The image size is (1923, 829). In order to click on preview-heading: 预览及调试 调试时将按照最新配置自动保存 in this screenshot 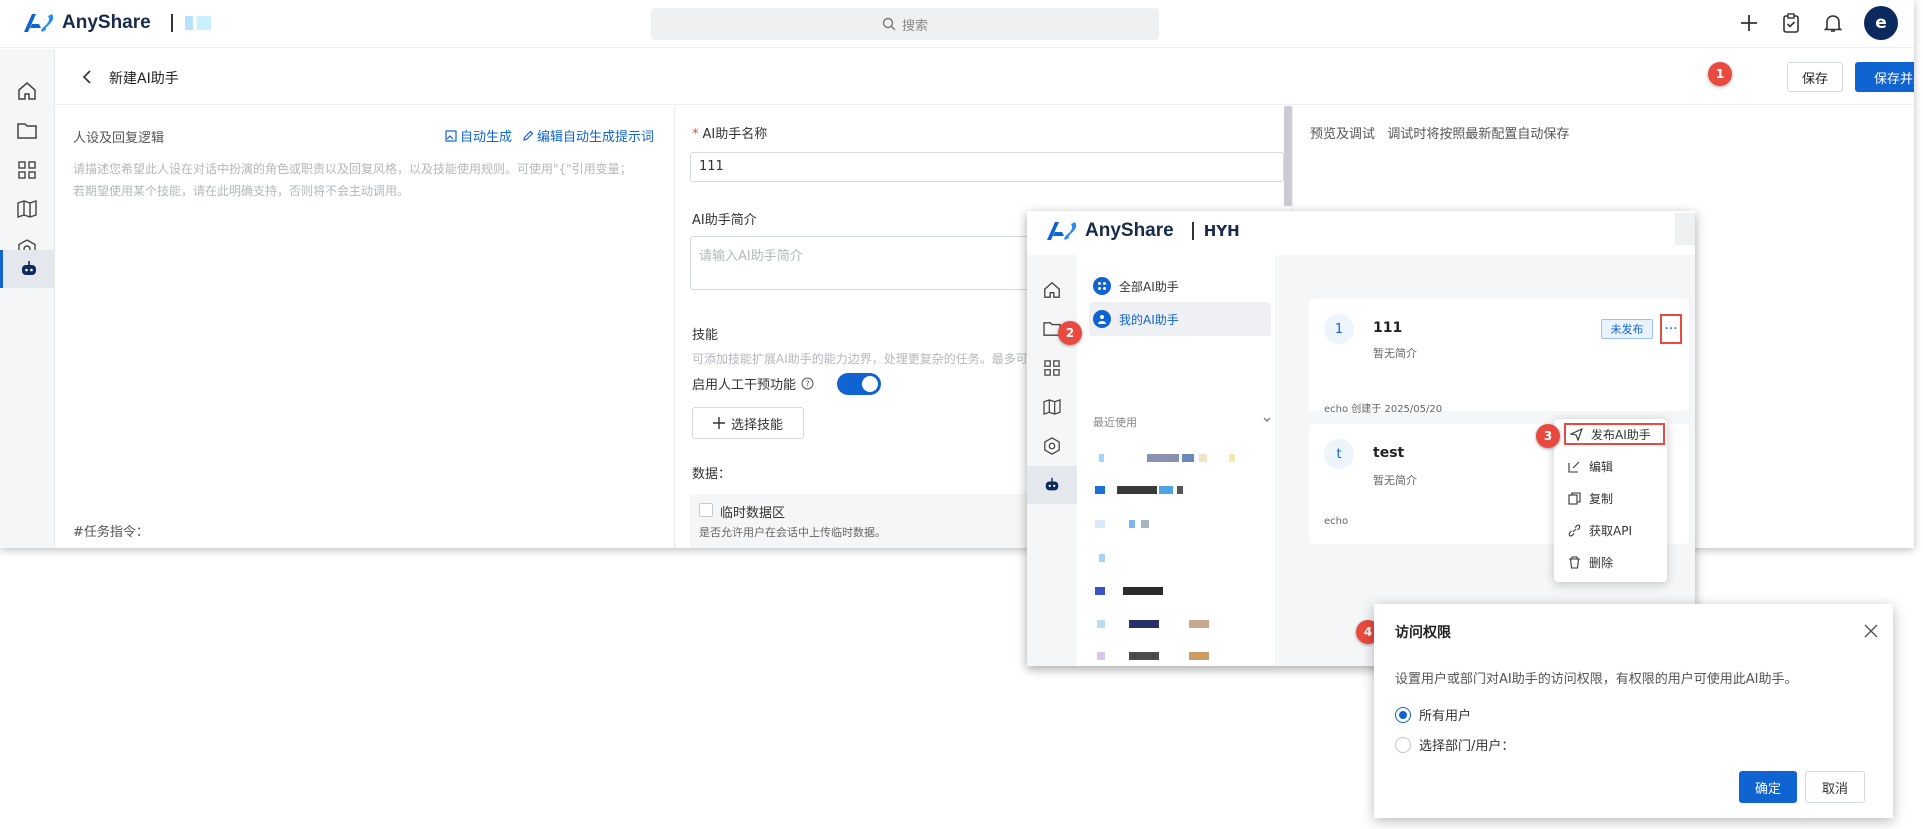, I will do `click(1440, 134)`.